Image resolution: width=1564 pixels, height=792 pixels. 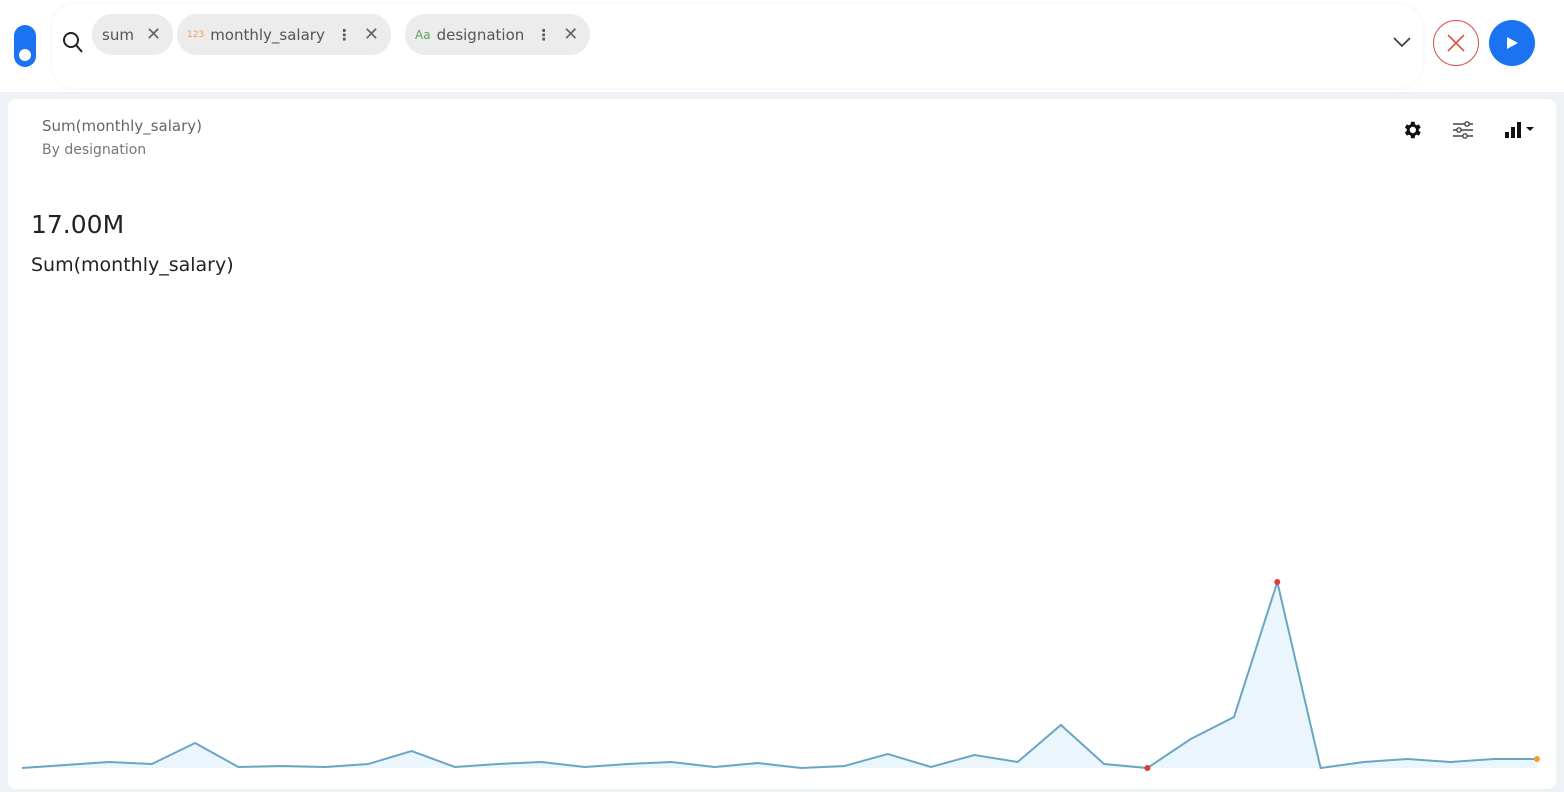 What do you see at coordinates (1537, 758) in the screenshot?
I see `last-point` at bounding box center [1537, 758].